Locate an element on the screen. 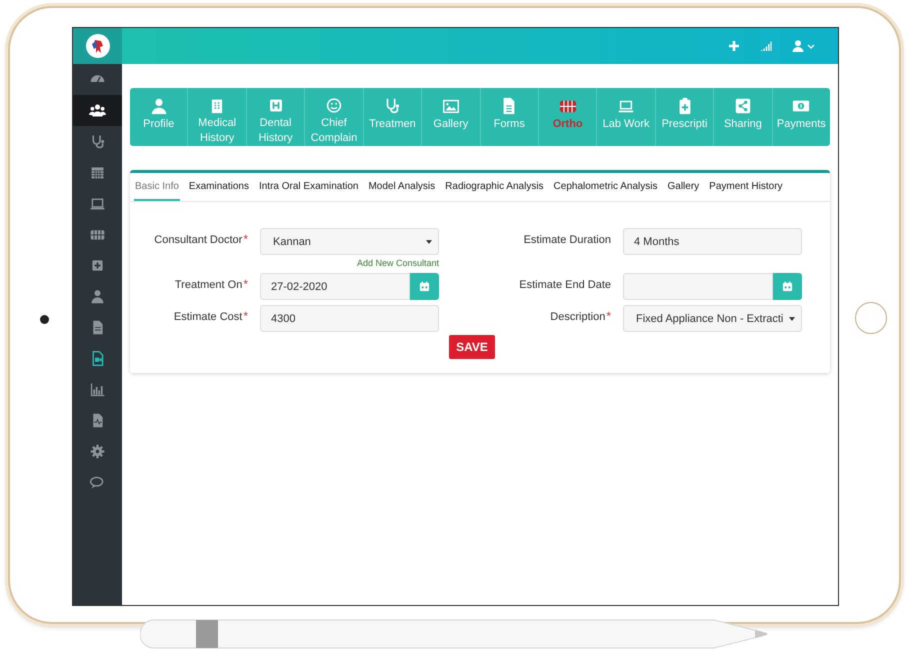  person-icon is located at coordinates (159, 106).